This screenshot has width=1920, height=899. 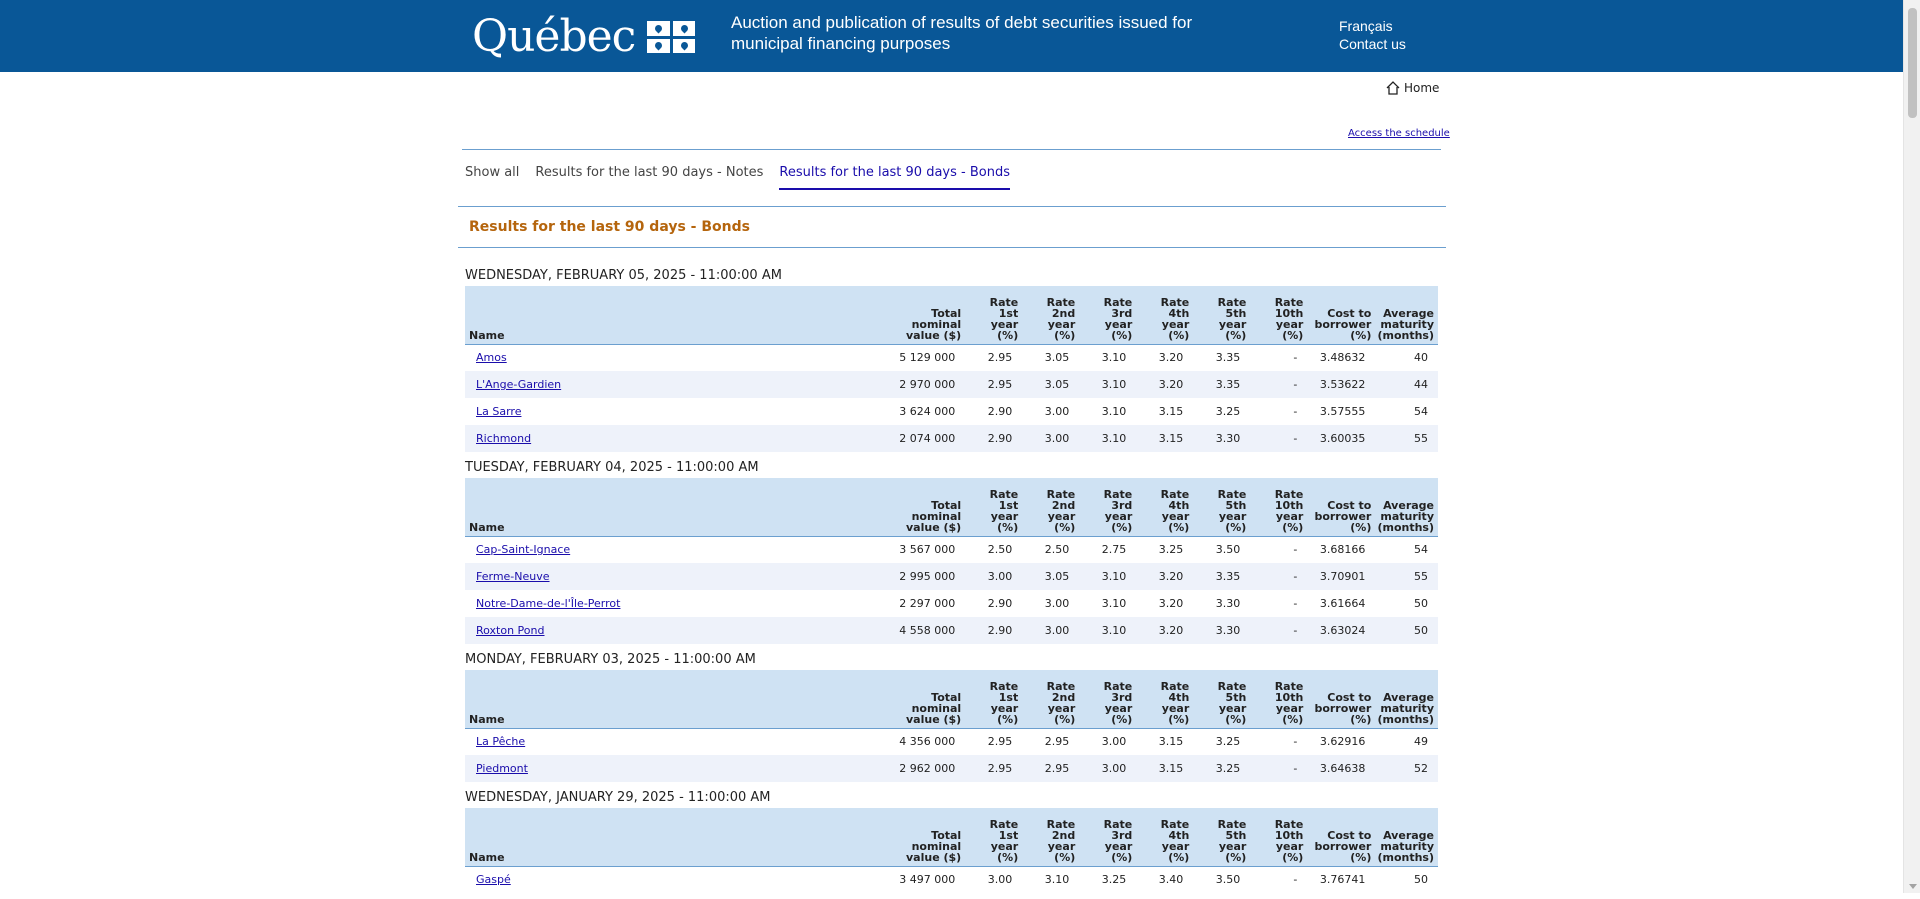 I want to click on municipality-link: Notre-Dame-de-l'Île-Perrot, so click(x=548, y=603).